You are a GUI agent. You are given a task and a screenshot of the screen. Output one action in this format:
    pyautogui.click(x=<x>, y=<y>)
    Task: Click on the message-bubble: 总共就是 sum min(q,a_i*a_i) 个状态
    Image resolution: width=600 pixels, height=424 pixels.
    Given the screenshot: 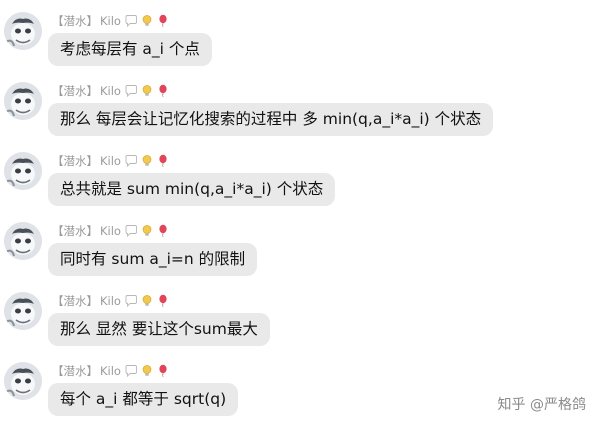 What is the action you would take?
    pyautogui.click(x=192, y=189)
    